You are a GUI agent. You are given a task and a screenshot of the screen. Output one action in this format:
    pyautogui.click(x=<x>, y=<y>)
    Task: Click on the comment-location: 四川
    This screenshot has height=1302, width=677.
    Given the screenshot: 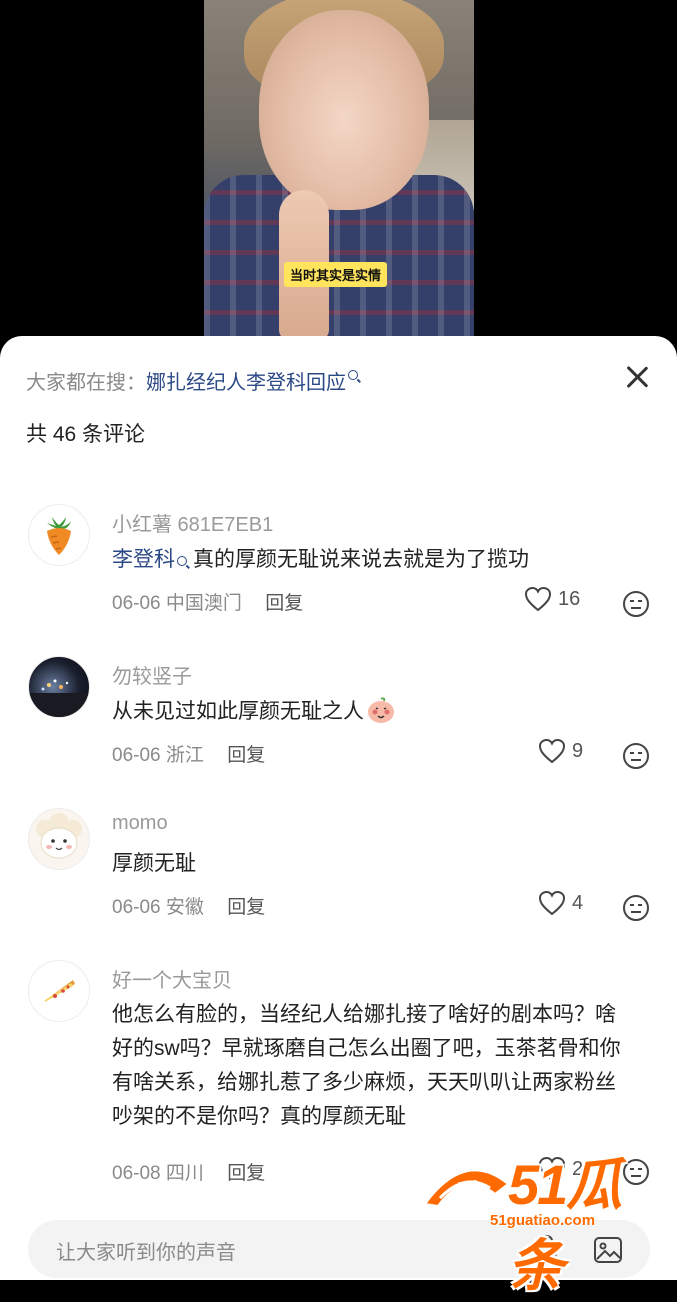 What is the action you would take?
    pyautogui.click(x=184, y=1173)
    